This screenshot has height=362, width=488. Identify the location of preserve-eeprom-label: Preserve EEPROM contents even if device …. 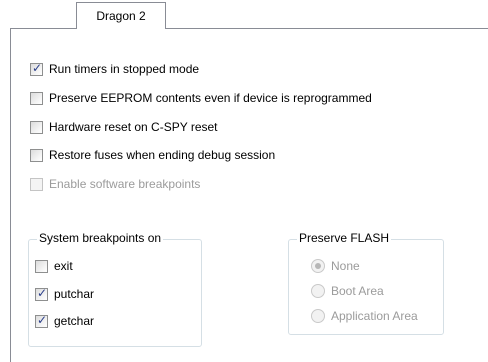
(210, 98).